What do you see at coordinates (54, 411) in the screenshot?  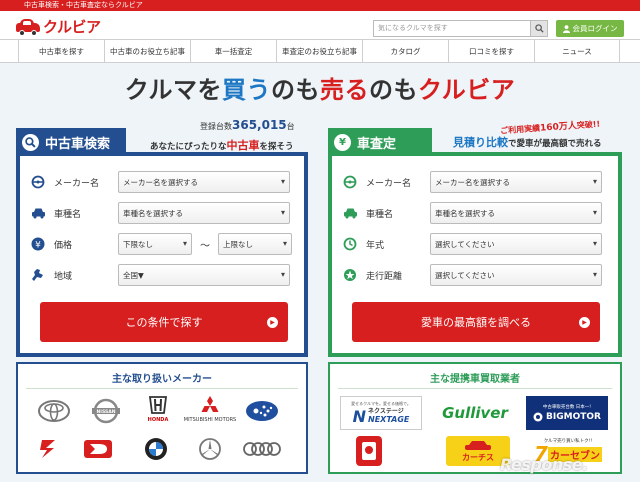 I see `toyota-logo-icon` at bounding box center [54, 411].